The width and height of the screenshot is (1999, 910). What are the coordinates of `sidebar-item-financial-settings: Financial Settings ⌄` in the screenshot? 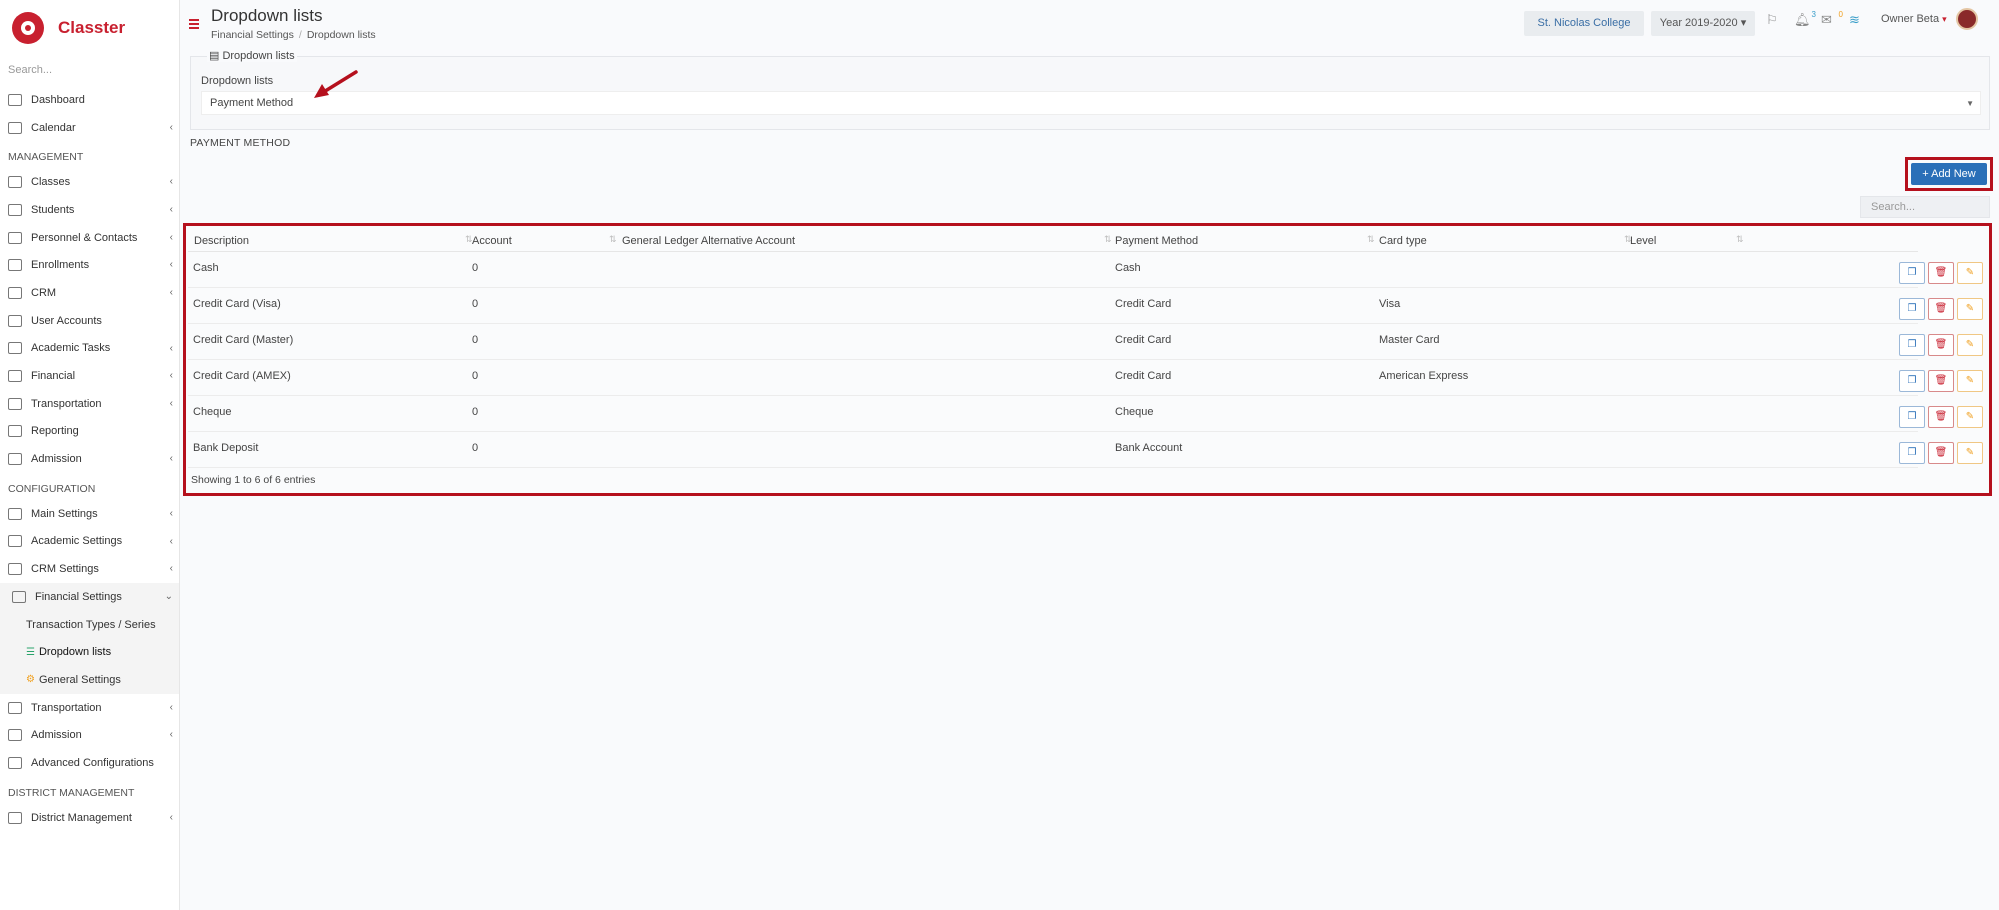 It's located at (89, 597).